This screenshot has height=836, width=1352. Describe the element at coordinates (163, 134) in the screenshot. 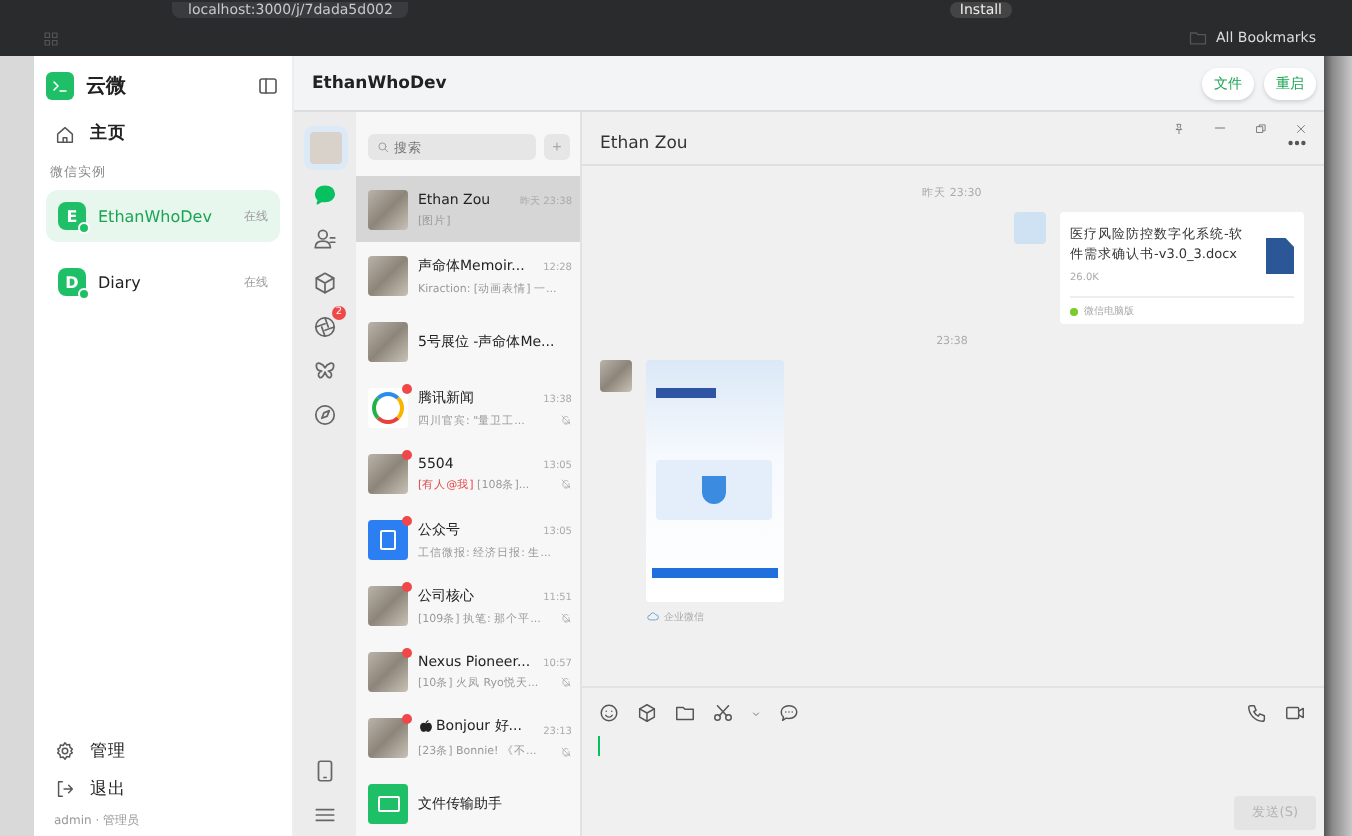

I see `nav-item: 主页` at that location.